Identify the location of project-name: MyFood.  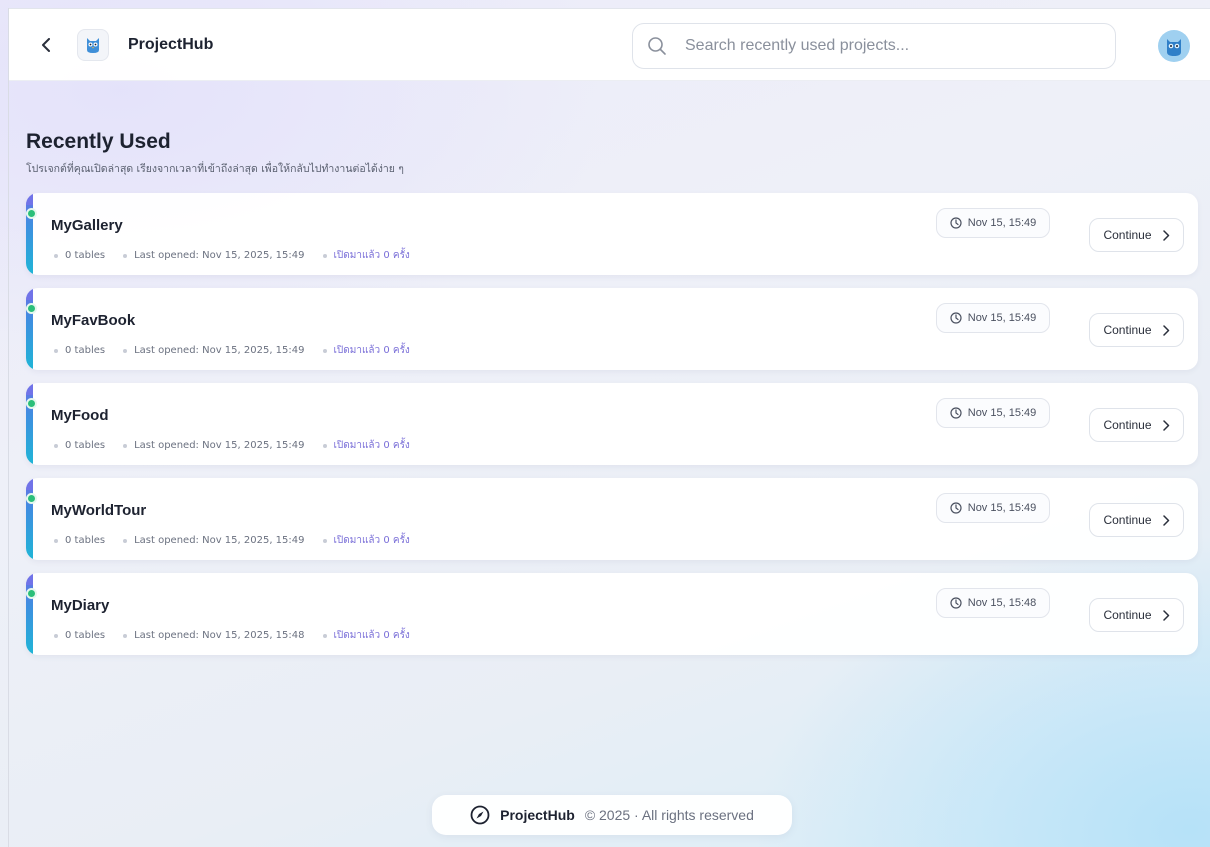
(80, 415).